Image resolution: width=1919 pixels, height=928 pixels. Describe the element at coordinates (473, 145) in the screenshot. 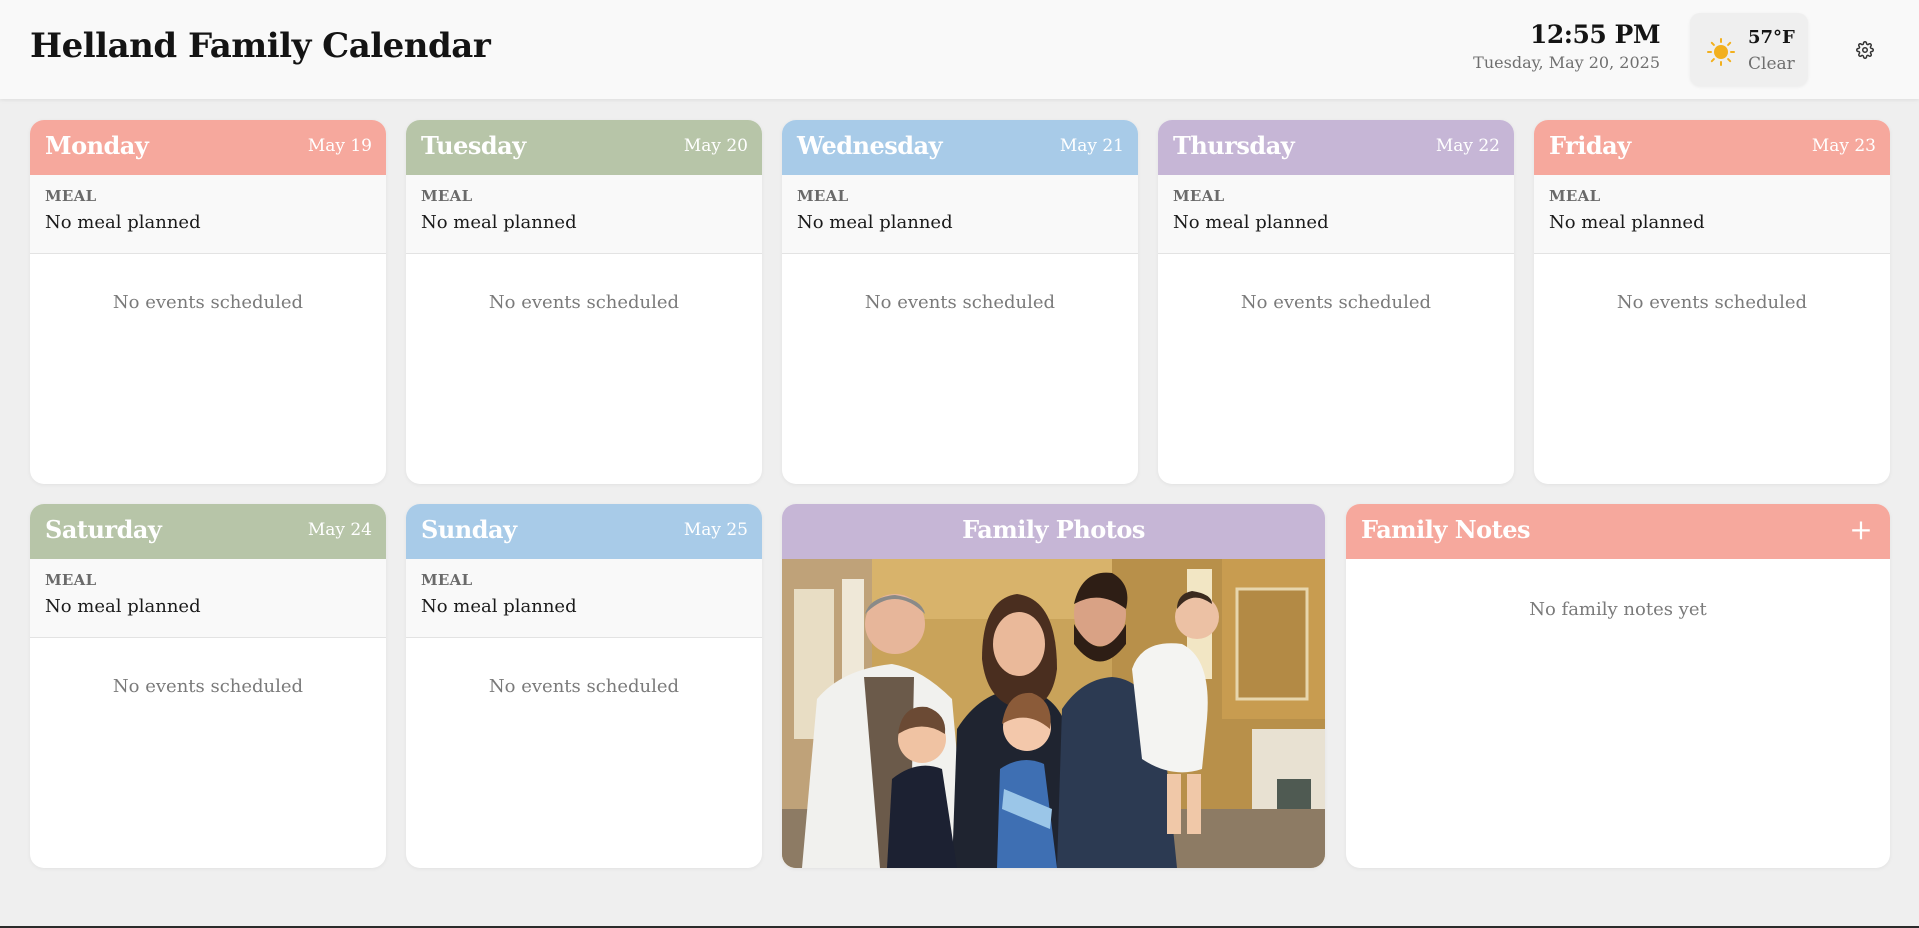

I see `day-name: Tuesday` at that location.